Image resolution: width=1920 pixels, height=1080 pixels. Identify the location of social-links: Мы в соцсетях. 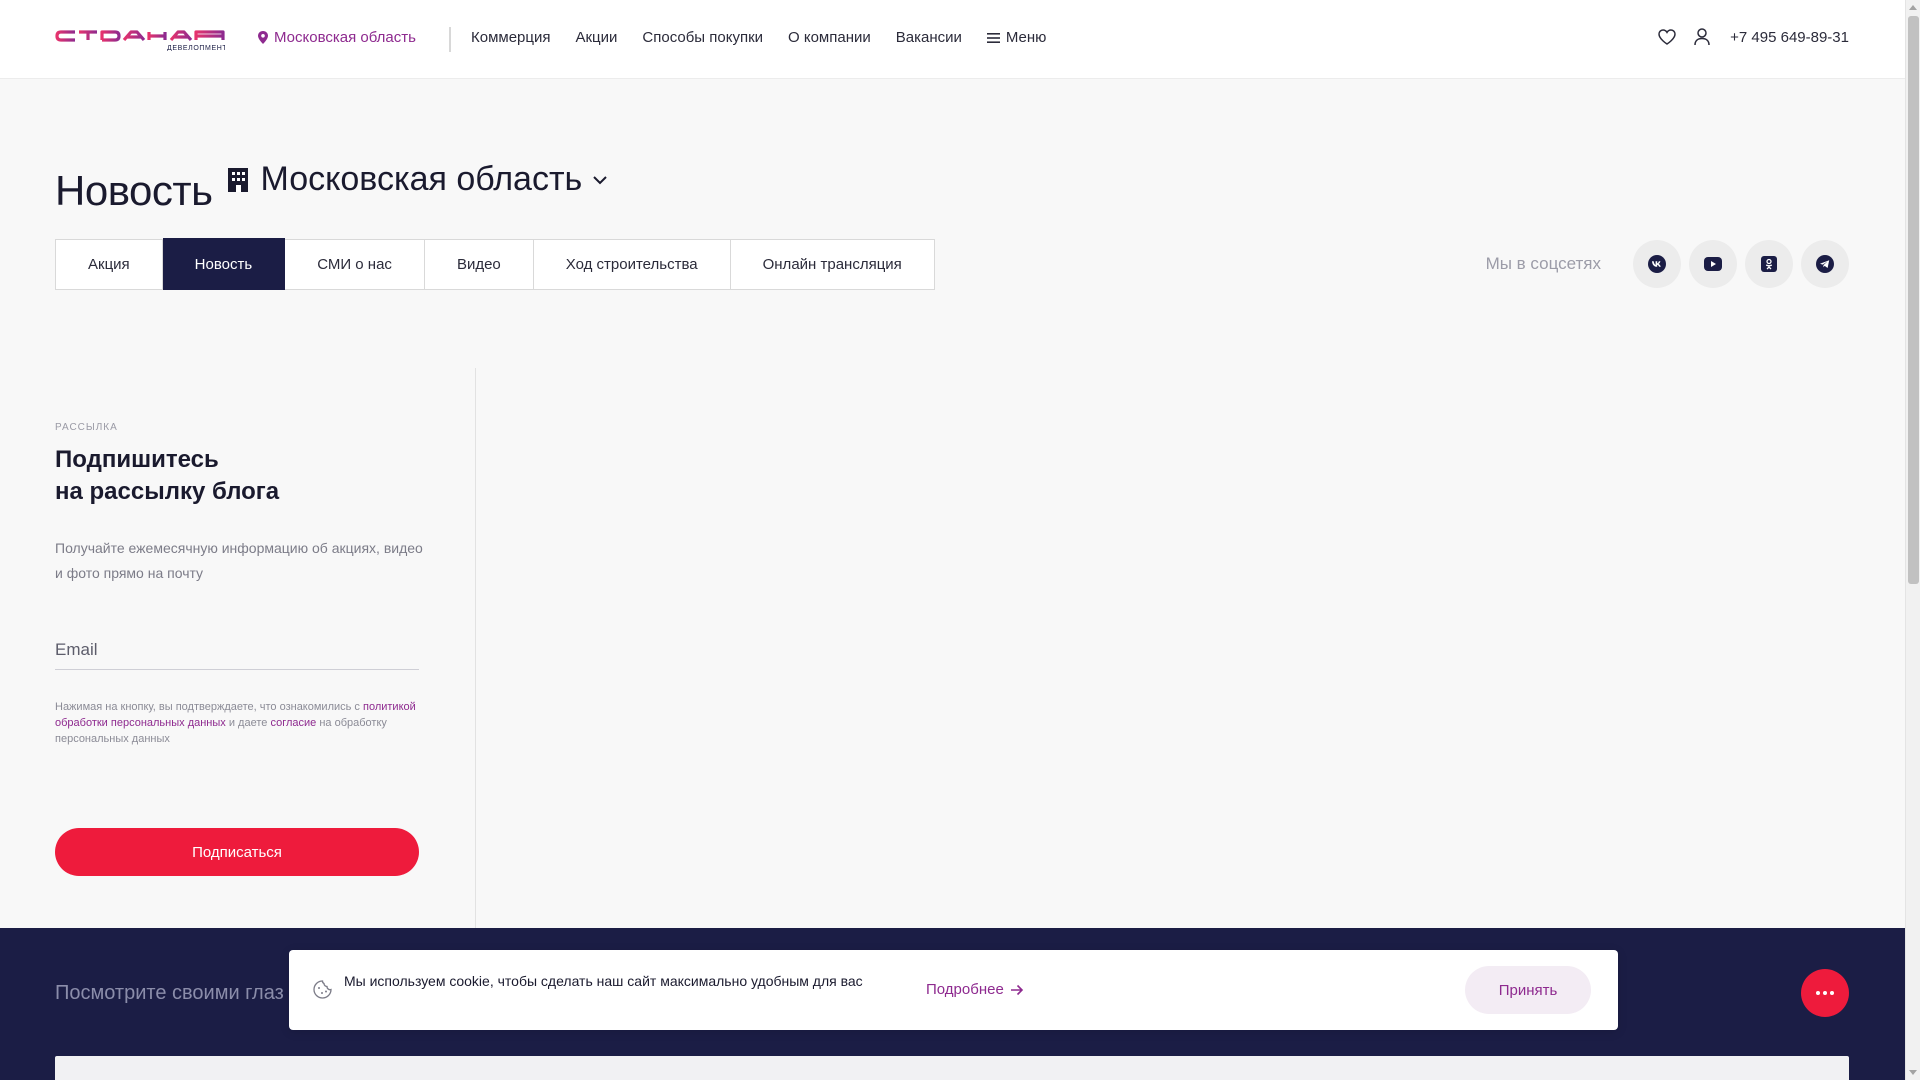
(1667, 264).